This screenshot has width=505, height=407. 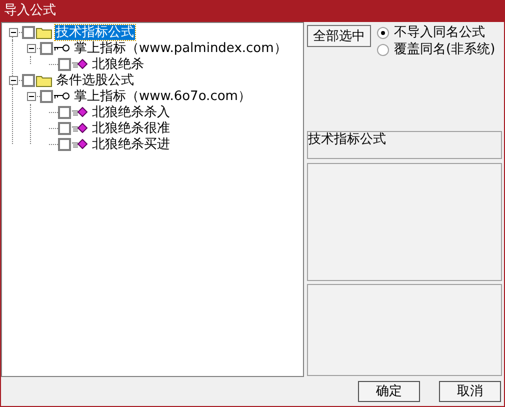 What do you see at coordinates (118, 64) in the screenshot?
I see `tree-item-label: 北狼绝杀` at bounding box center [118, 64].